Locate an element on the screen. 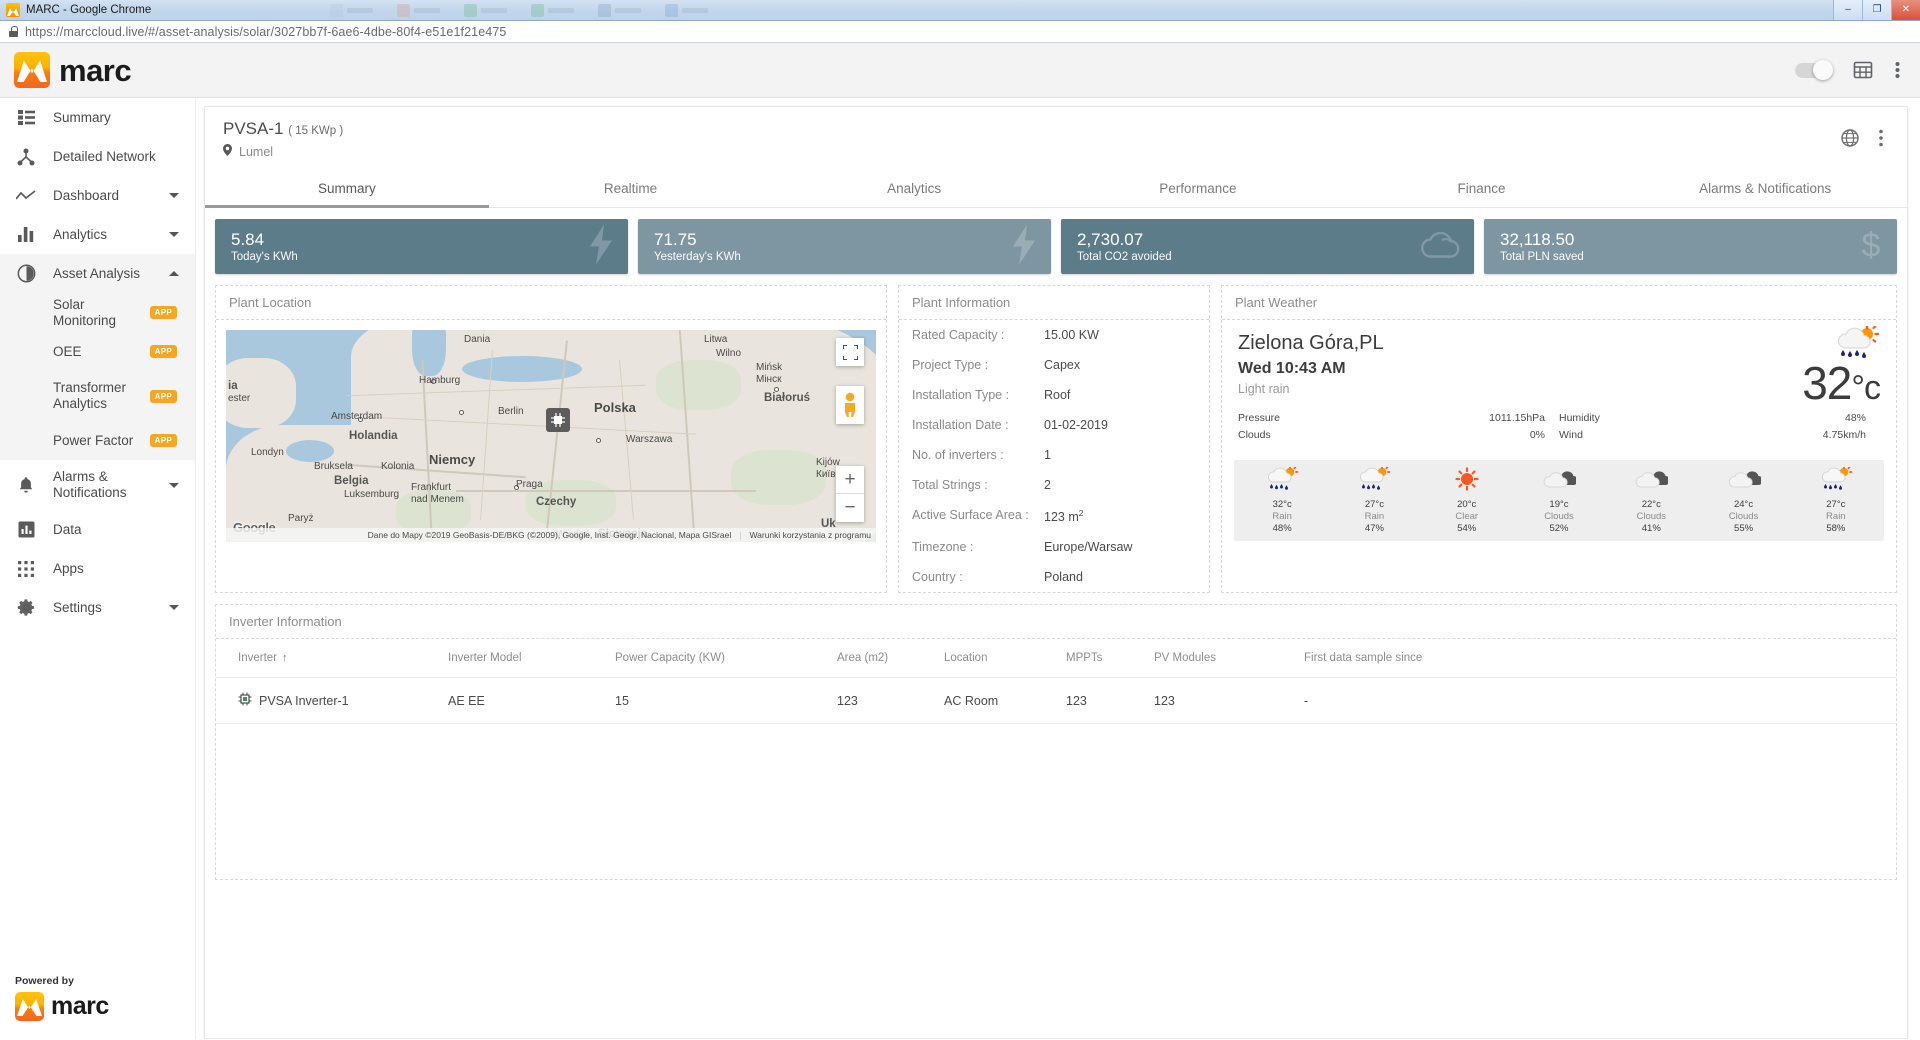  window-minimize-button: – is located at coordinates (1847, 10).